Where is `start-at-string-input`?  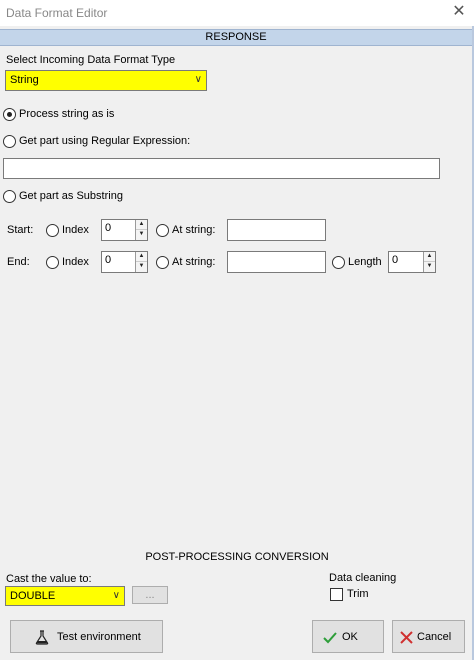
start-at-string-input is located at coordinates (276, 230).